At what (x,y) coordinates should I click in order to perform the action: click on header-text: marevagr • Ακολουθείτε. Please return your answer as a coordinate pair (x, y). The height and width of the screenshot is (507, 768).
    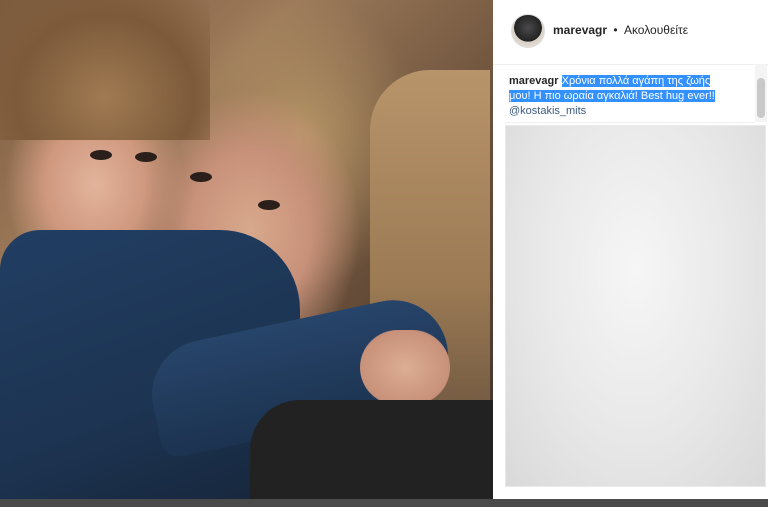
    Looking at the image, I should click on (620, 30).